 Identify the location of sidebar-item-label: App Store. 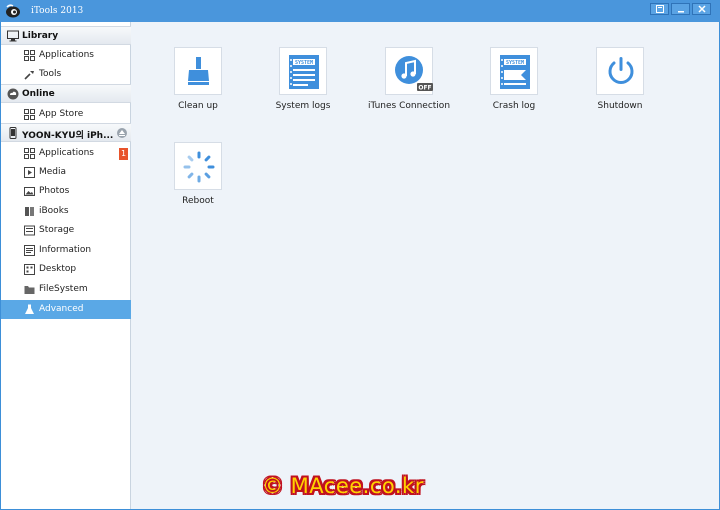
(61, 114).